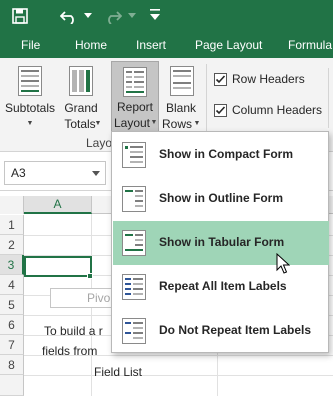 This screenshot has height=396, width=333. Describe the element at coordinates (12, 245) in the screenshot. I see `row-header-2: 2` at that location.